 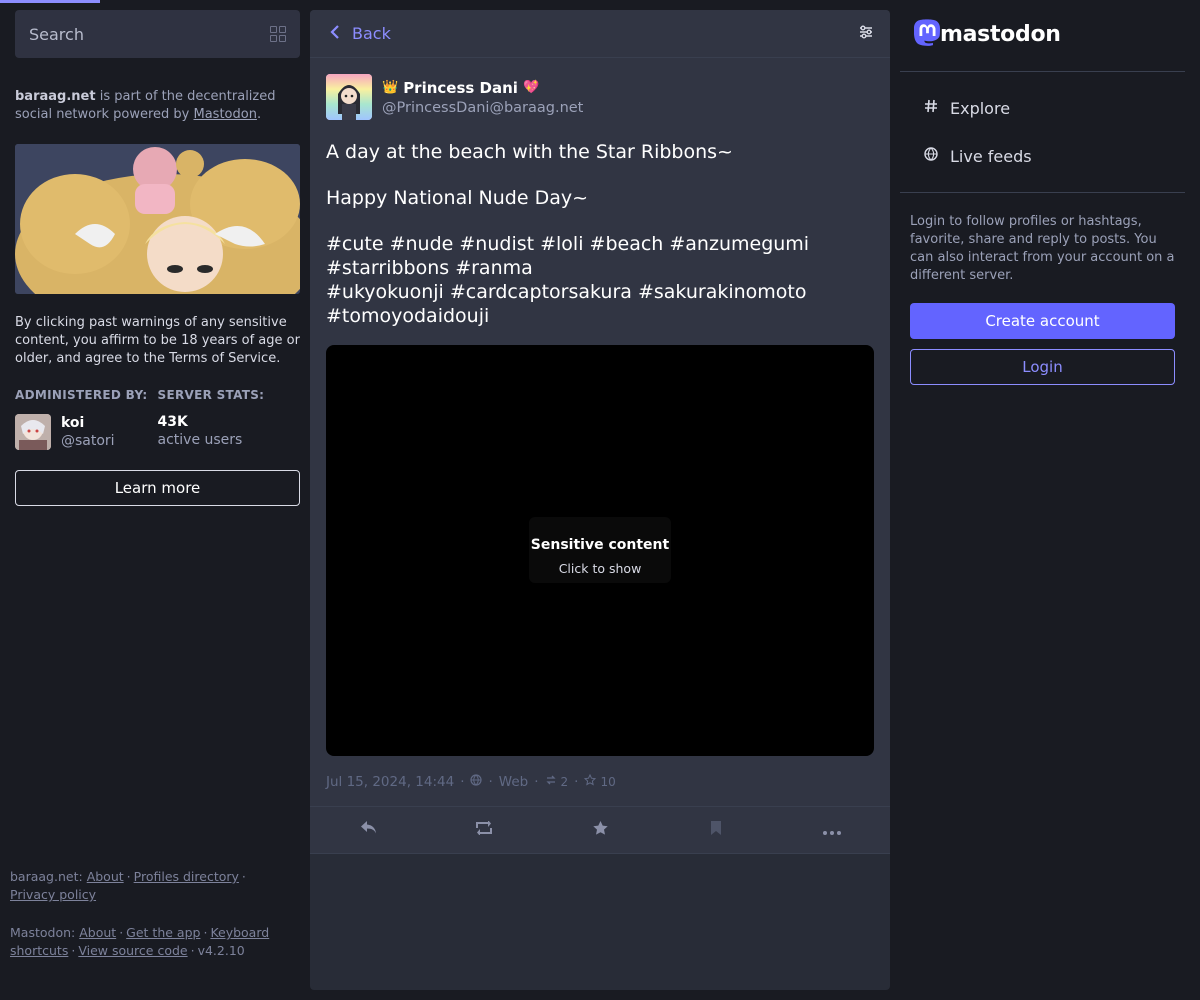 What do you see at coordinates (50, 1) in the screenshot?
I see `loading-bar` at bounding box center [50, 1].